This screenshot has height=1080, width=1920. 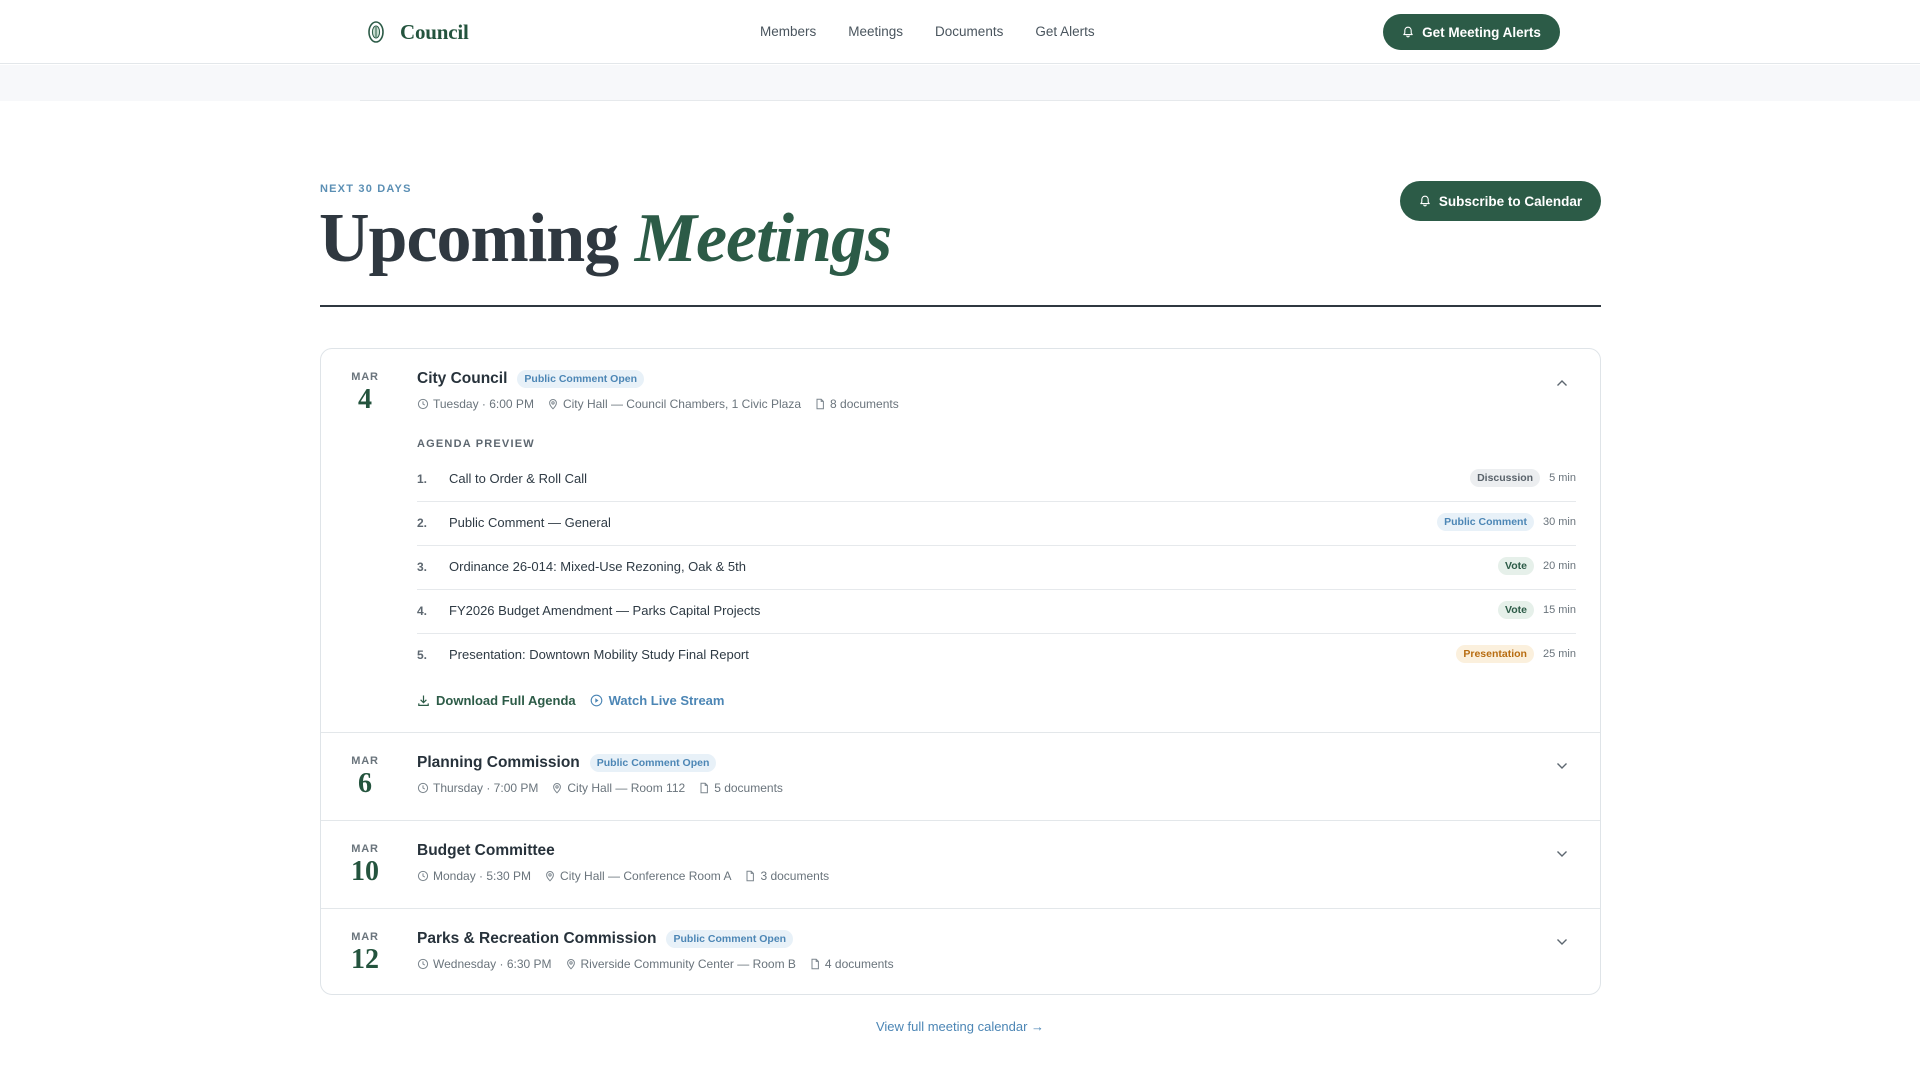 I want to click on meeting-date: MAR 4, so click(x=365, y=393).